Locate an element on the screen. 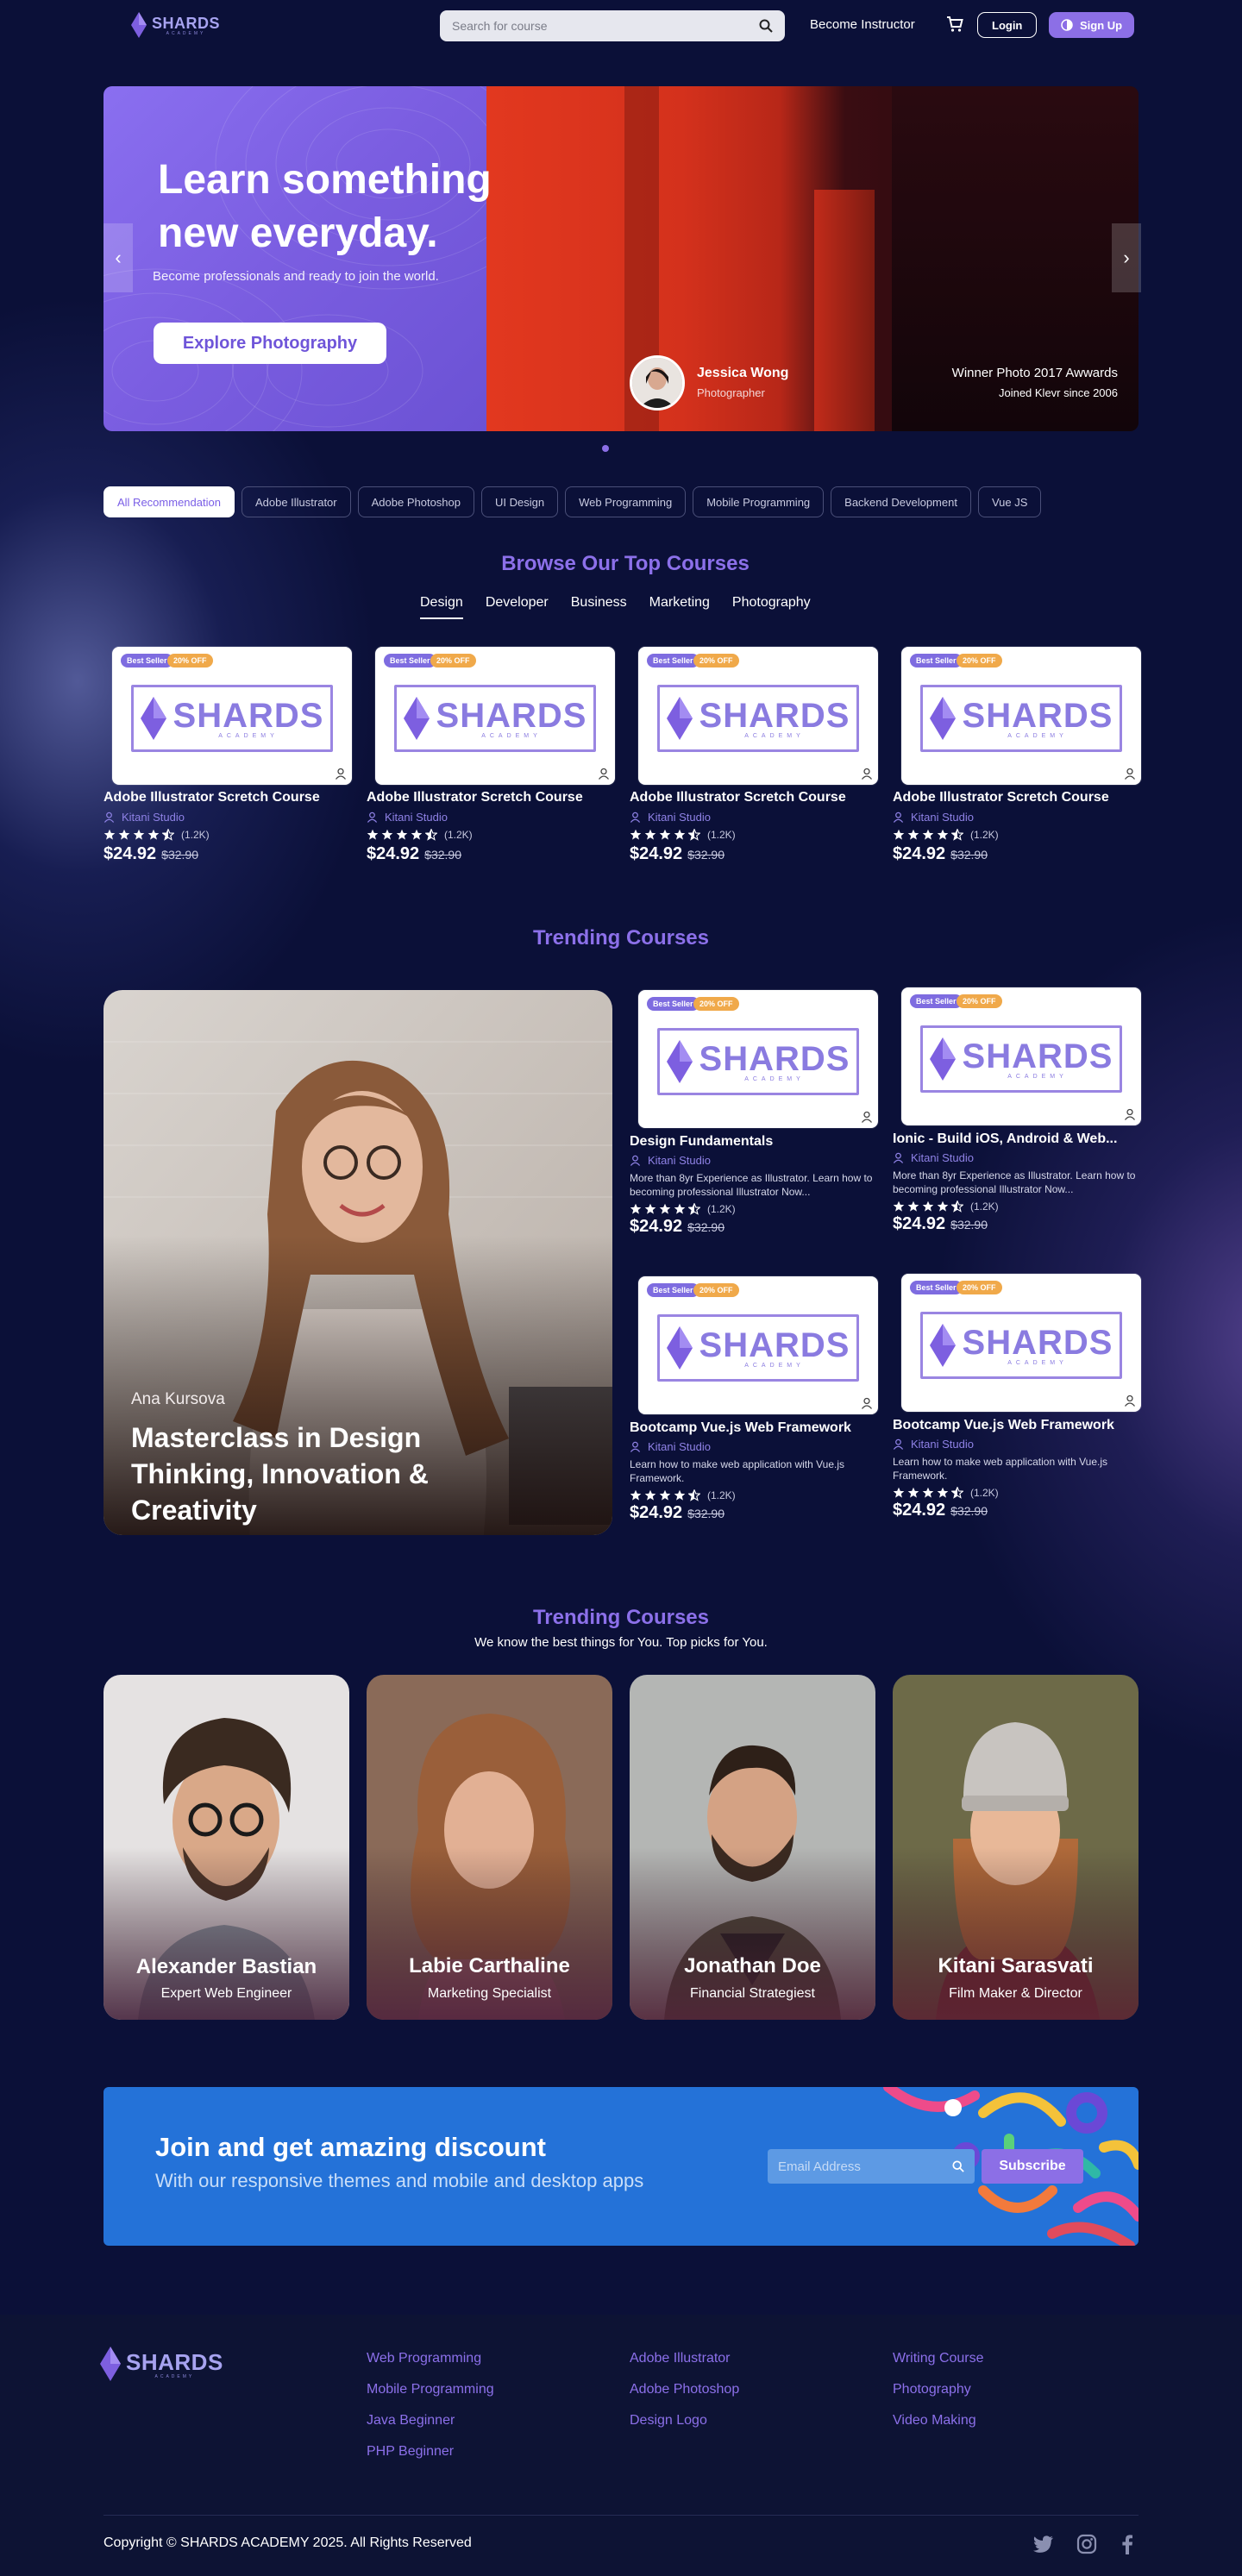 This screenshot has height=2576, width=1242. footer-link: Writing Course is located at coordinates (938, 2358).